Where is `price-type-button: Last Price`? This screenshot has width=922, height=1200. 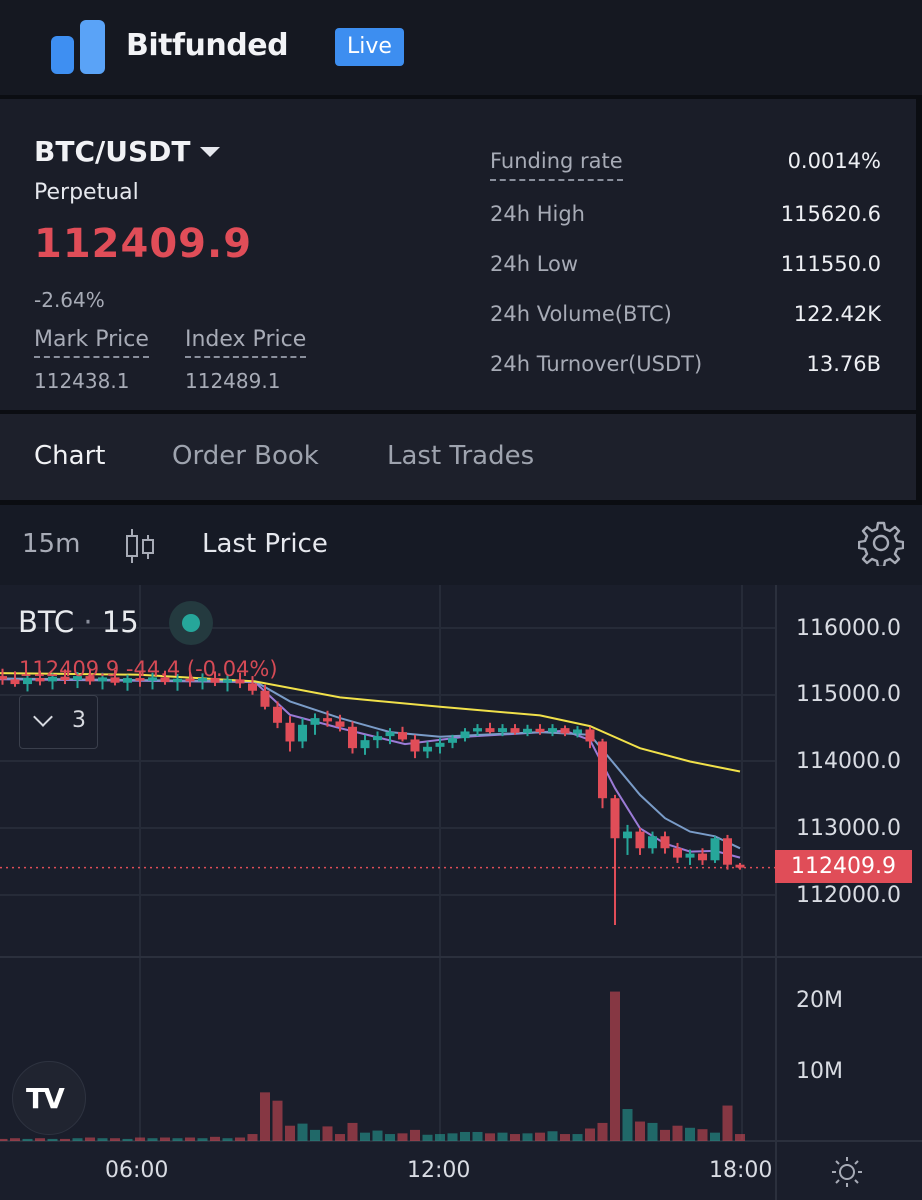 price-type-button: Last Price is located at coordinates (265, 544).